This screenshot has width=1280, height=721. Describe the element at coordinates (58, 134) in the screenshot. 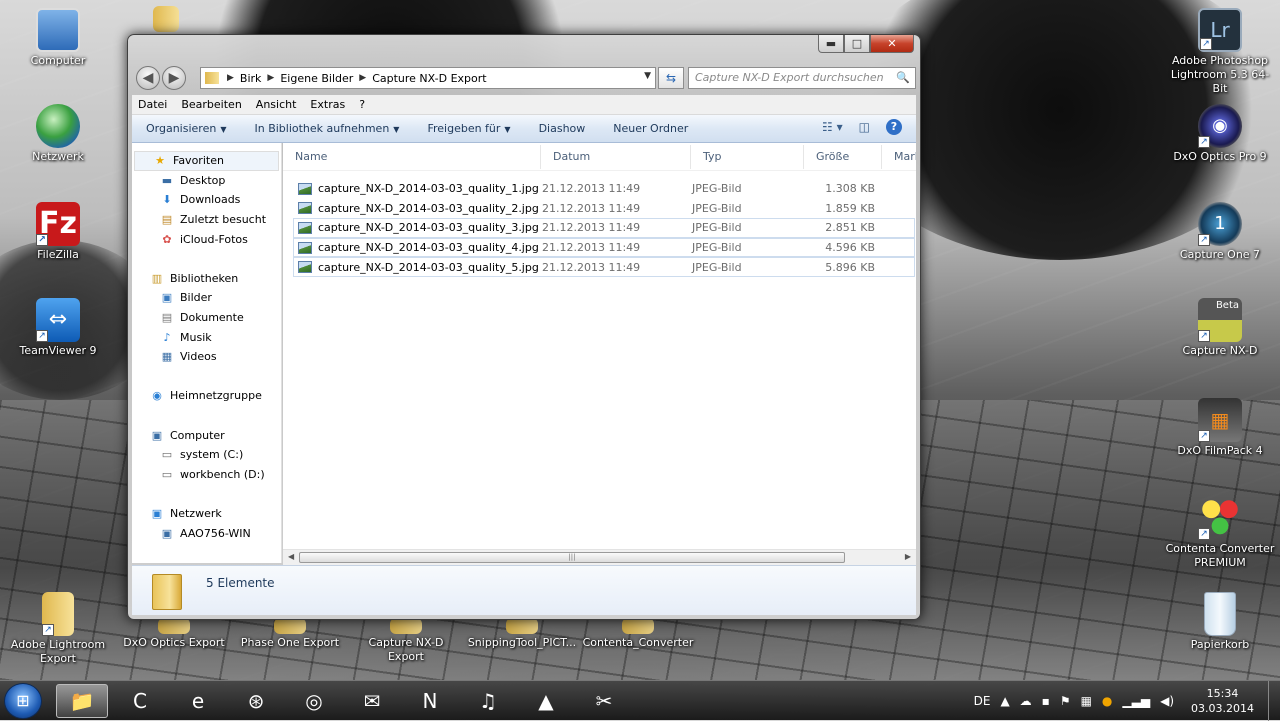

I see `desktop-icon-network: Netzwerk` at that location.